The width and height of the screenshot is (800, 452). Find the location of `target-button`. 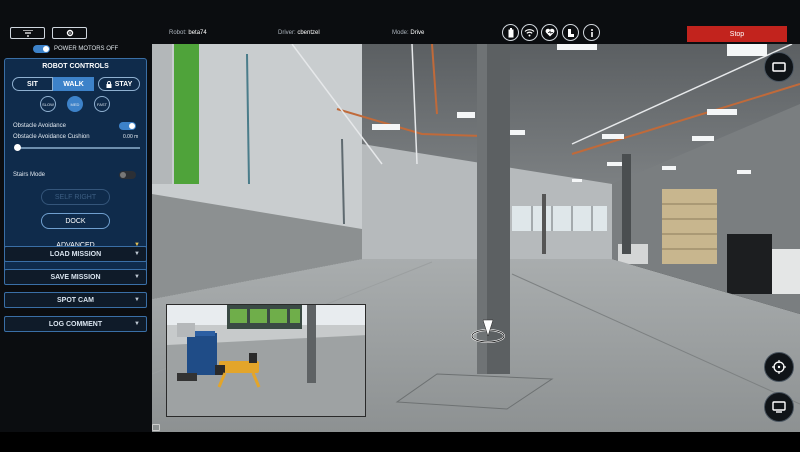

target-button is located at coordinates (779, 367).